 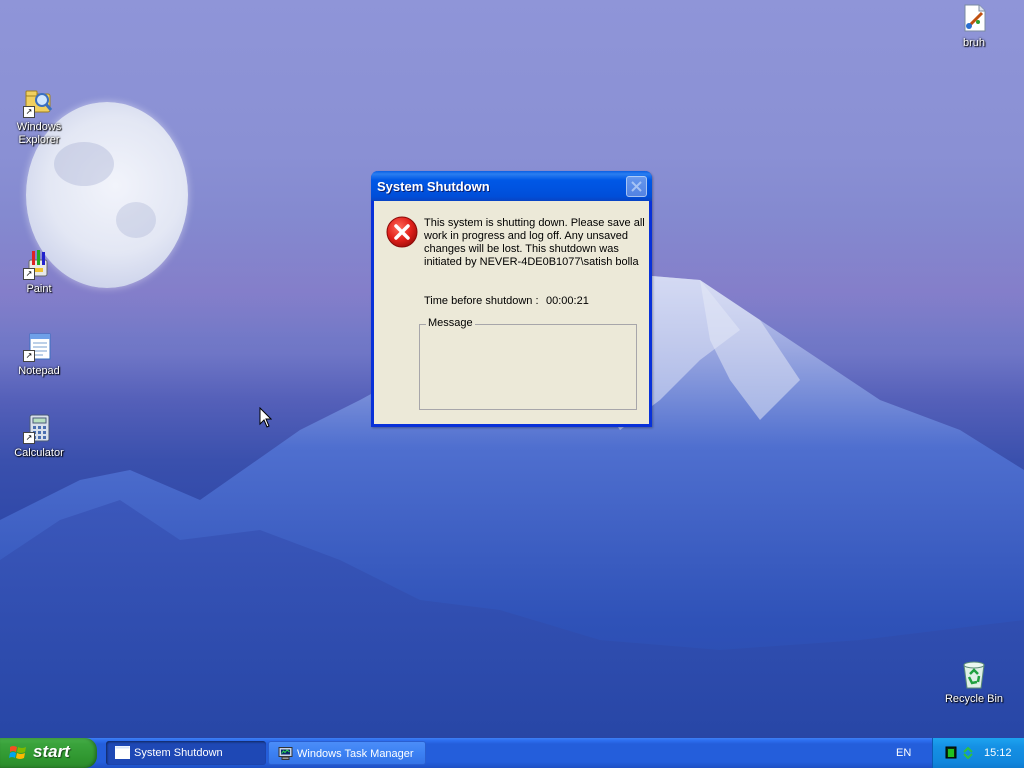 I want to click on desktop-icon-paint: ↗ Paint, so click(x=39, y=272).